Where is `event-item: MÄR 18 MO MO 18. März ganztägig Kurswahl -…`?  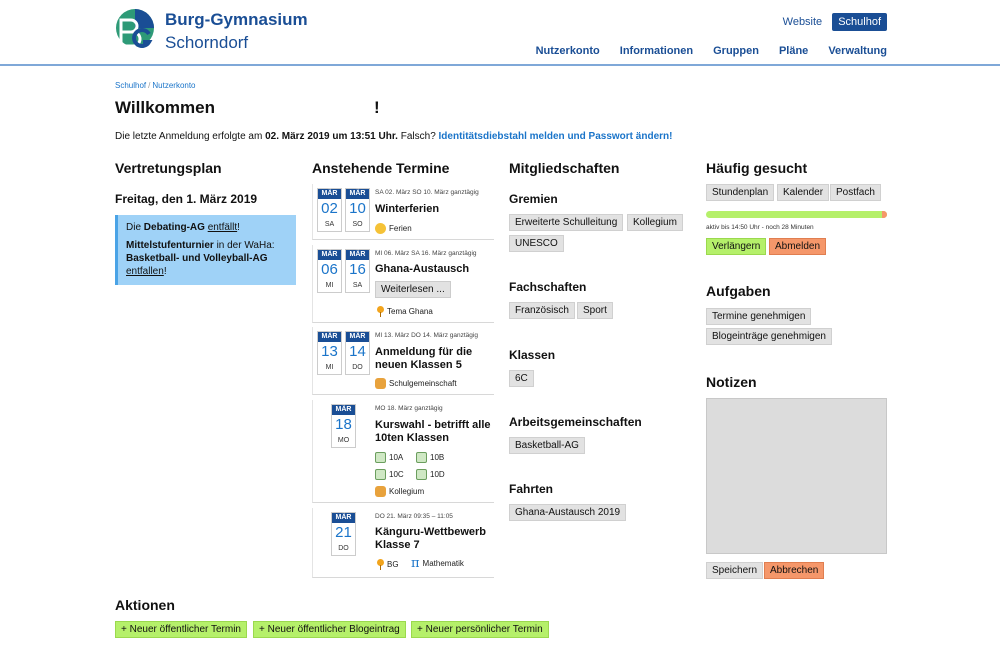 event-item: MÄR 18 MO MO 18. März ganztägig Kurswahl -… is located at coordinates (403, 451).